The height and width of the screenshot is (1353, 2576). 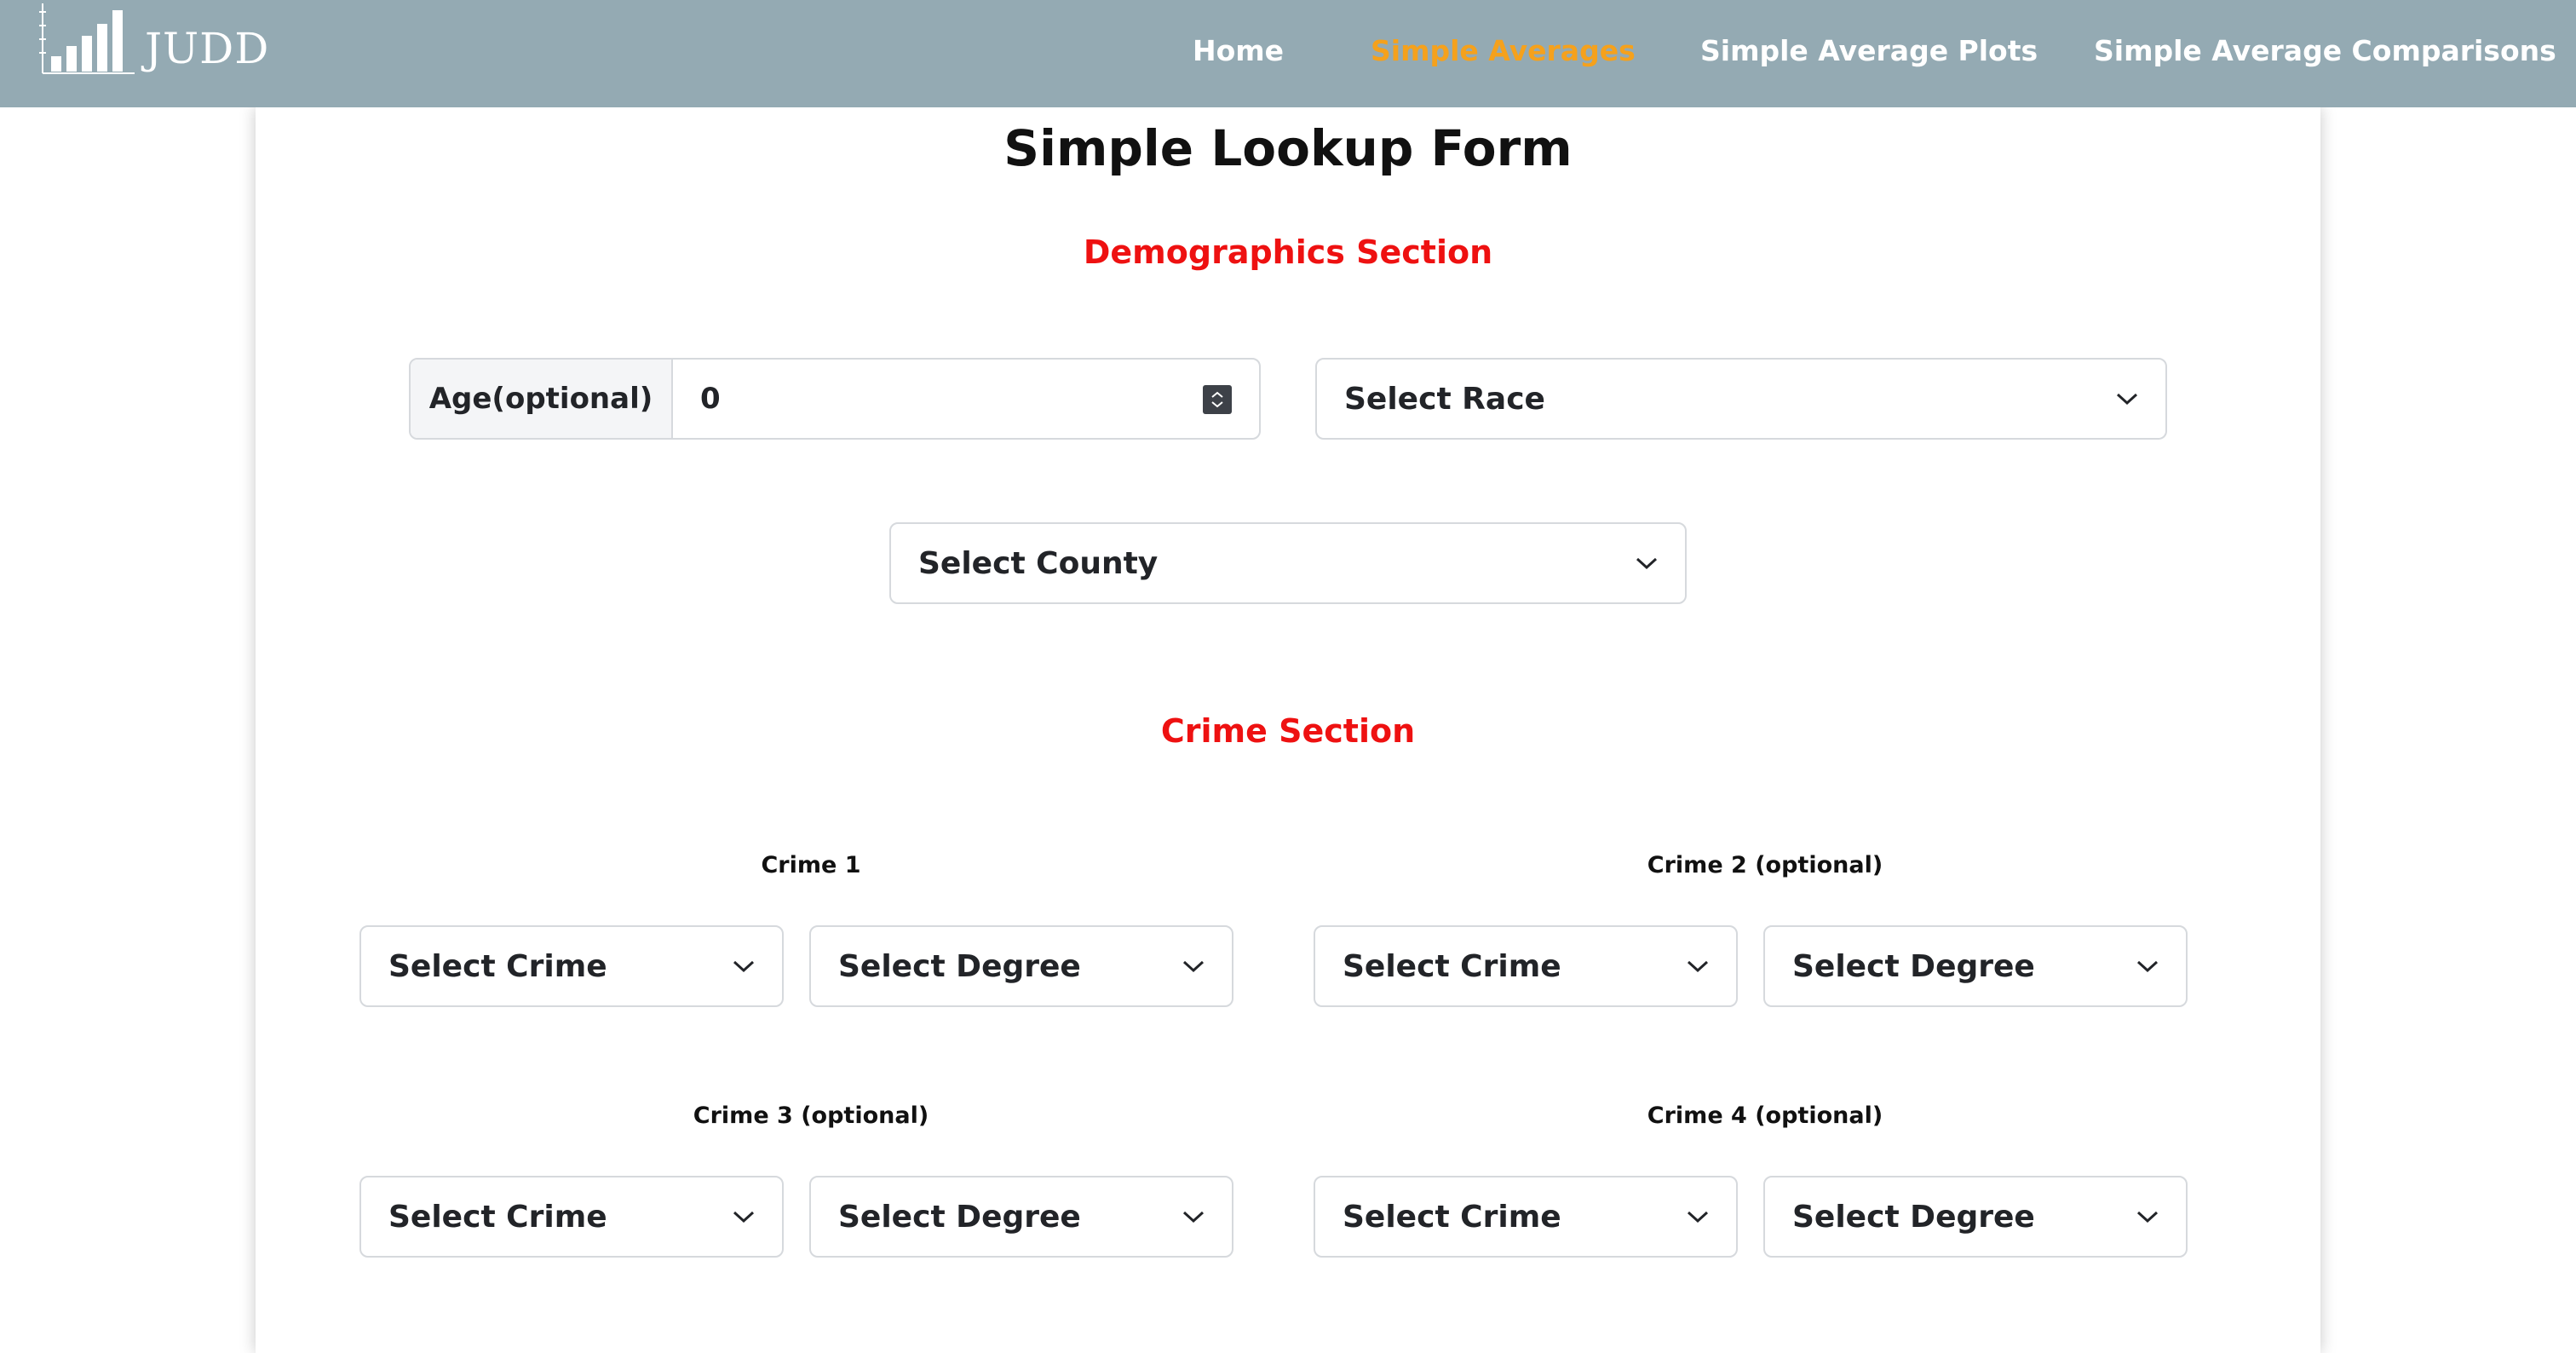 What do you see at coordinates (1504, 50) in the screenshot?
I see `nav-link-simple-averages: Simple Averages` at bounding box center [1504, 50].